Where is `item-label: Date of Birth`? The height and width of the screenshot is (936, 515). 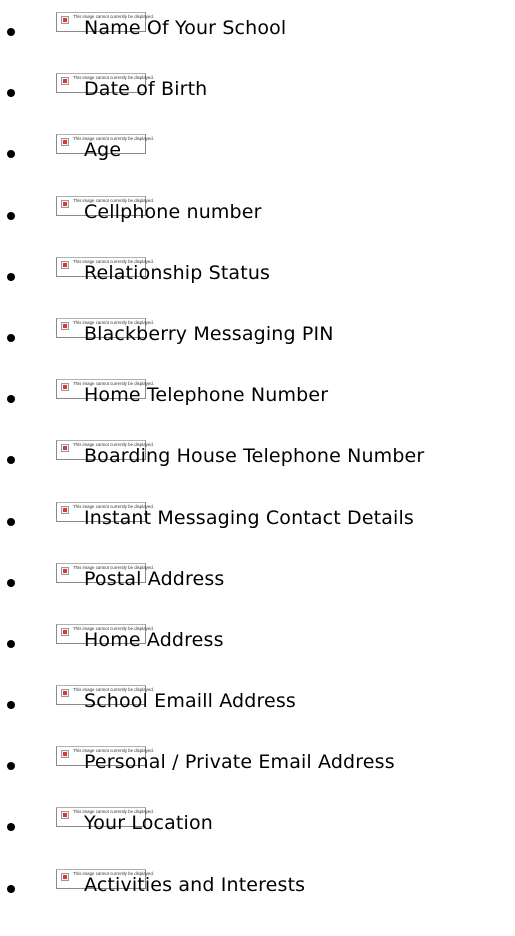 item-label: Date of Birth is located at coordinates (146, 89).